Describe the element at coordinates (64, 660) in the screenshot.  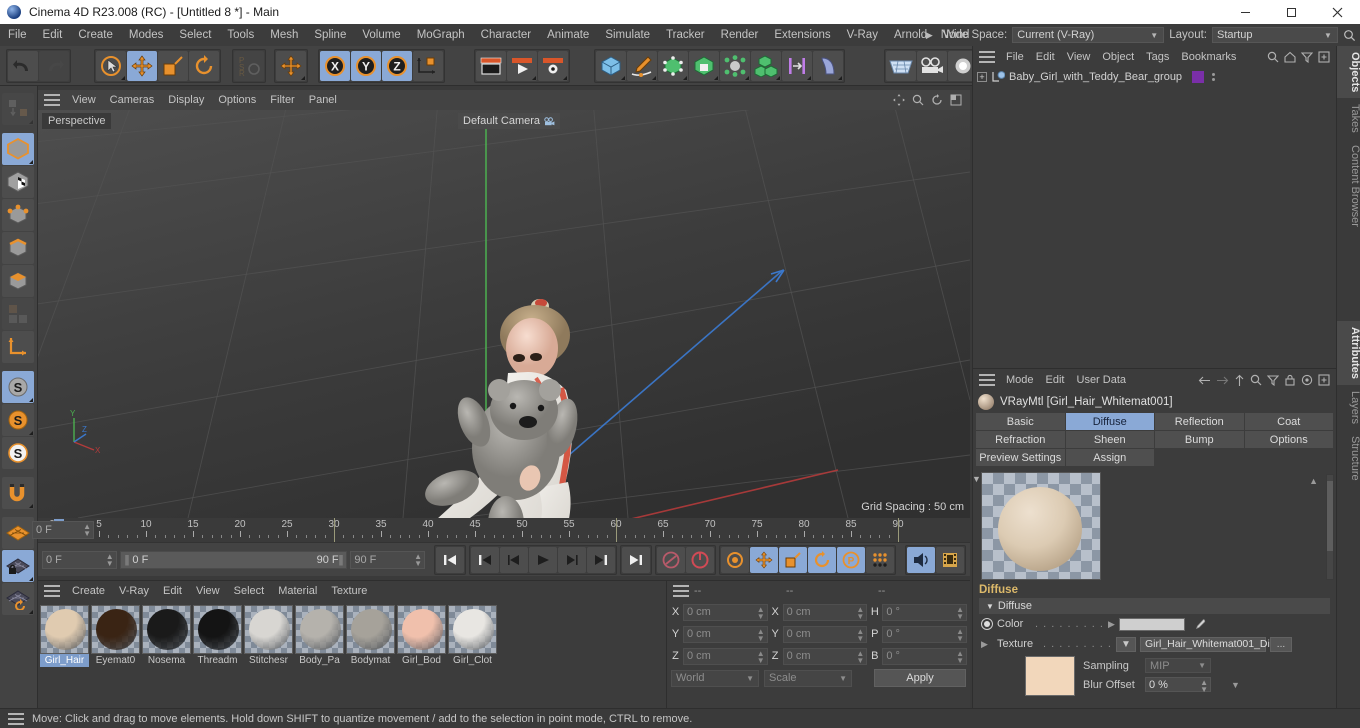
I see `material-name: Girl_Hair` at that location.